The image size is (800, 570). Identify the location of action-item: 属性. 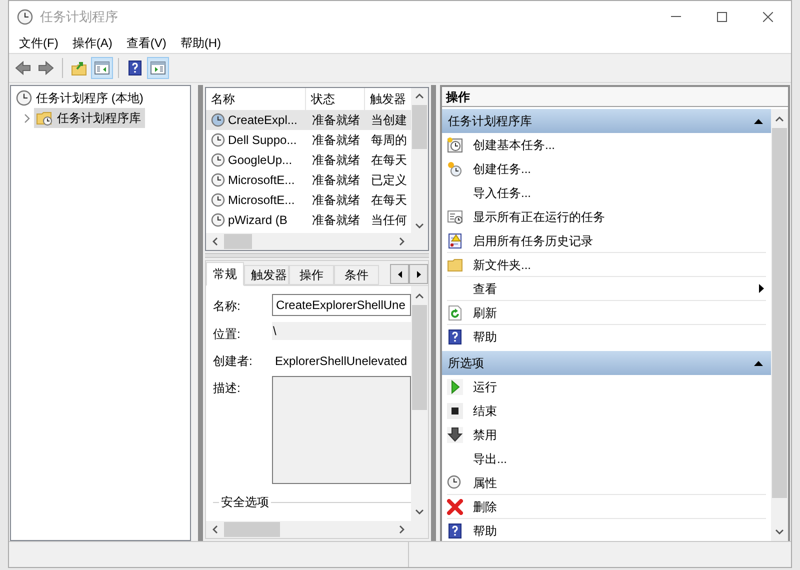
(606, 483).